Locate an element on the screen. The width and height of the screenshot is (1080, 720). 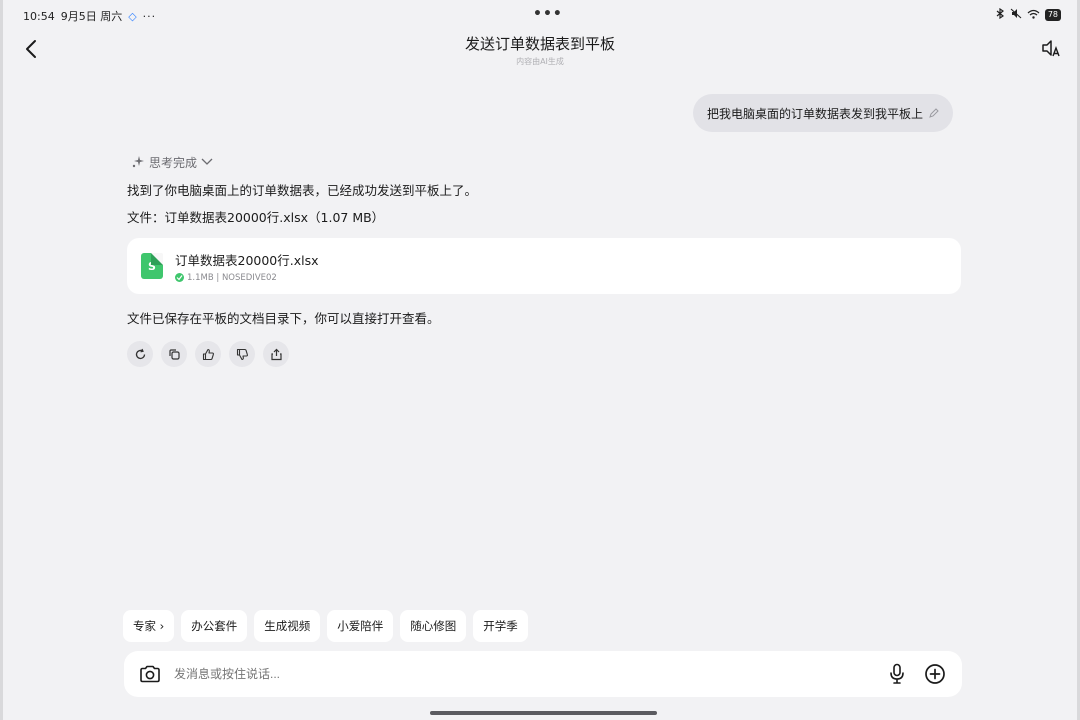
camera-icon is located at coordinates (150, 674).